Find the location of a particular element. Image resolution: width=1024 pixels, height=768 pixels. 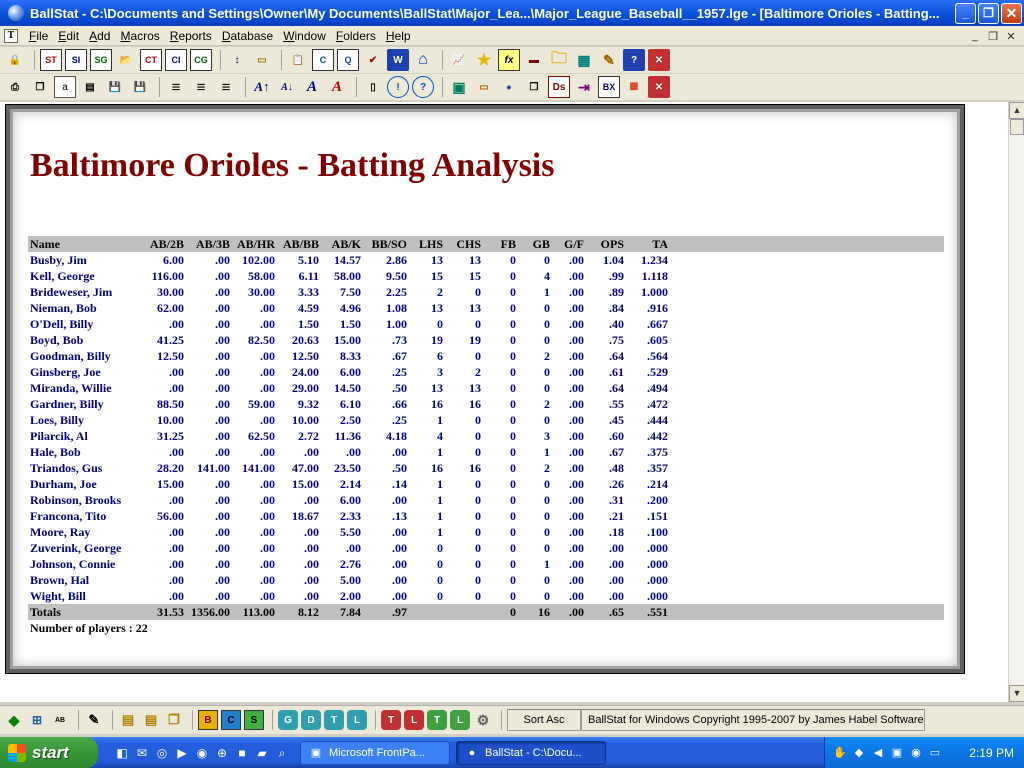

print-icon: ⎙ is located at coordinates (15, 87).